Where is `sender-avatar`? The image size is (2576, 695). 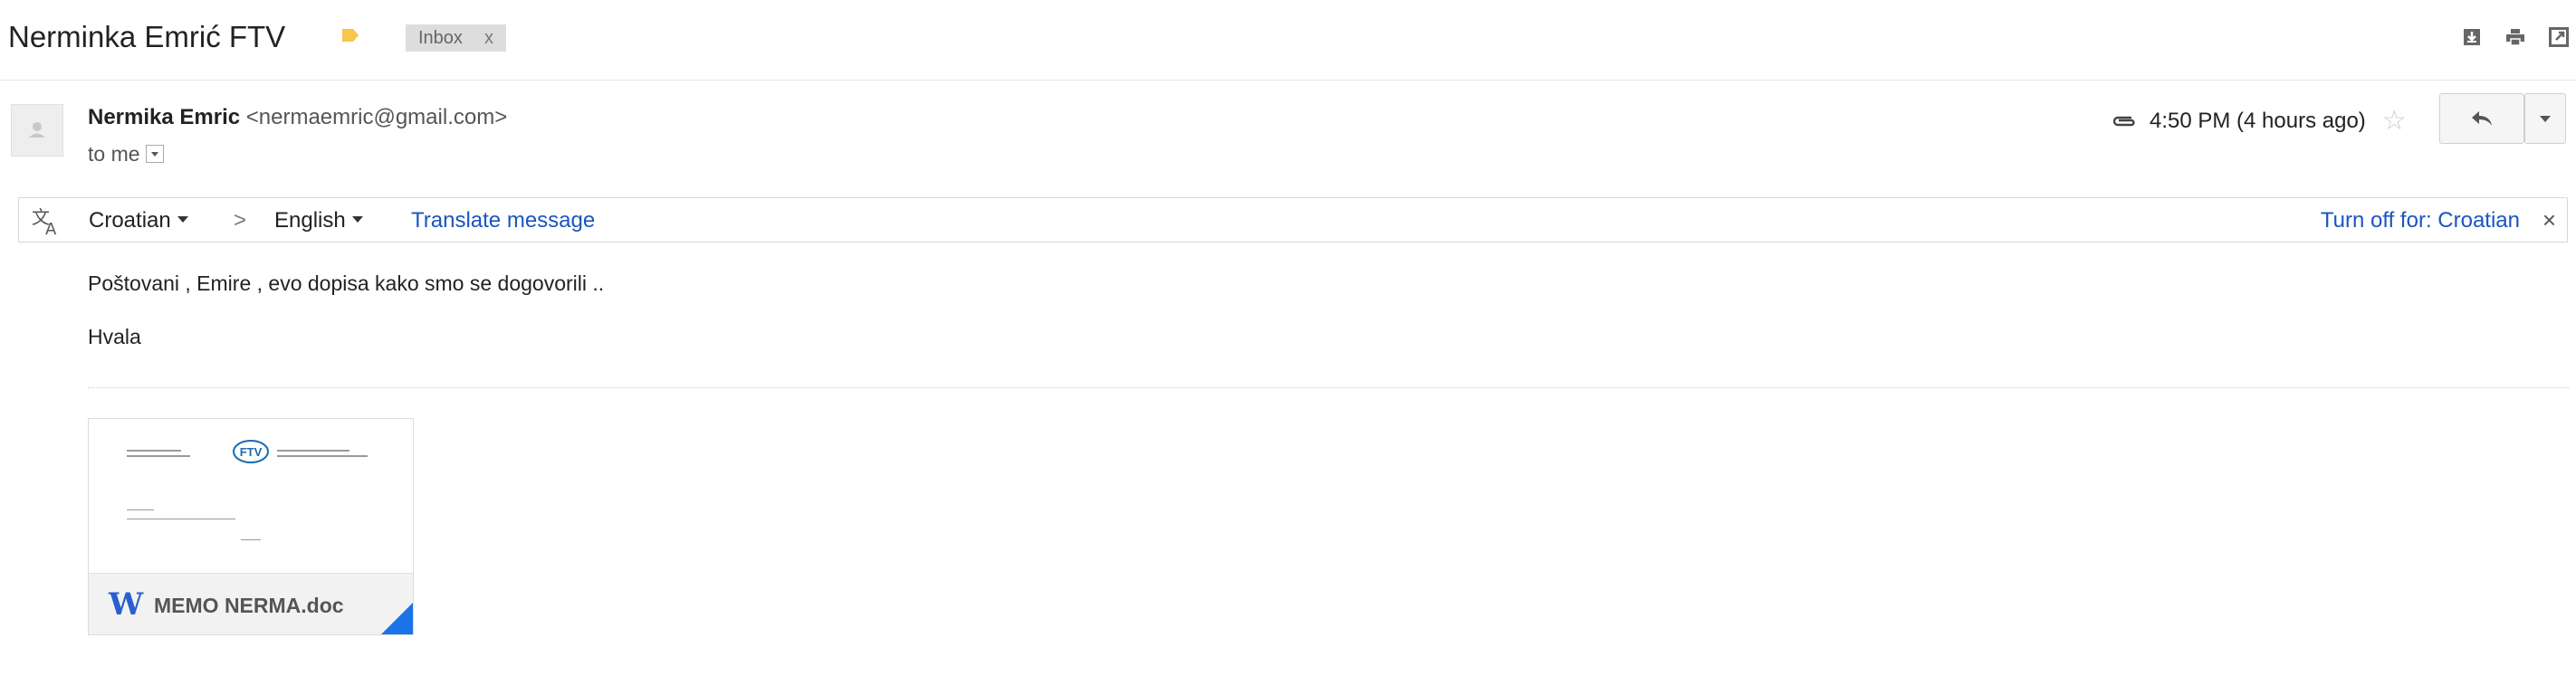 sender-avatar is located at coordinates (37, 130).